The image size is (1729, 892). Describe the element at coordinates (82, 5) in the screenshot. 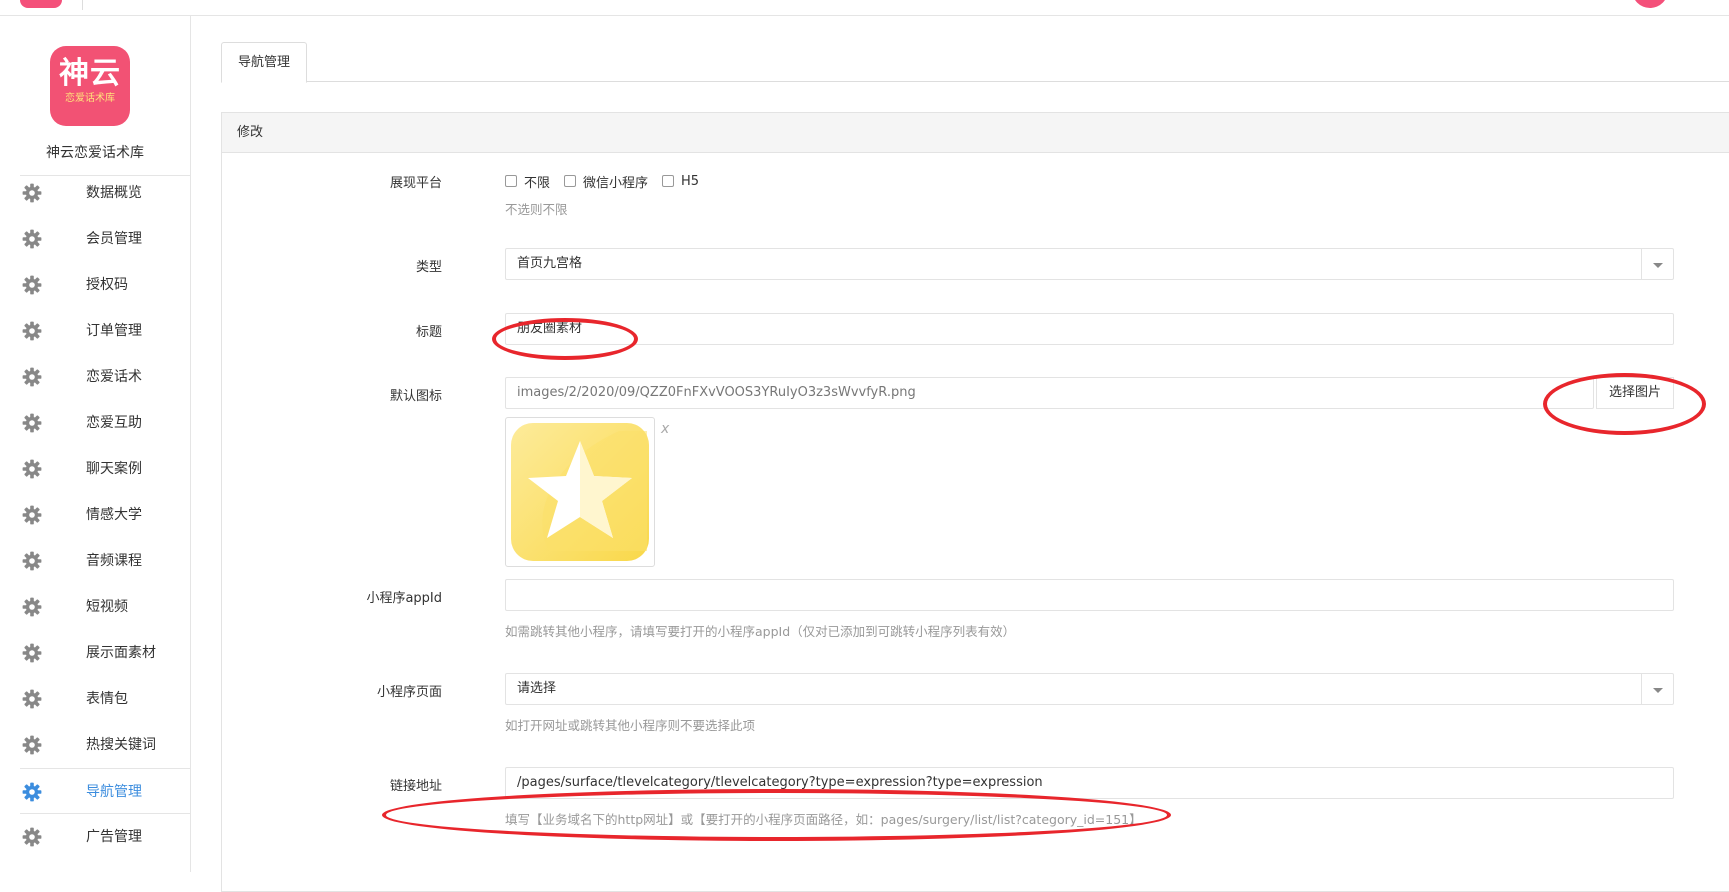

I see `topbar-divider` at that location.